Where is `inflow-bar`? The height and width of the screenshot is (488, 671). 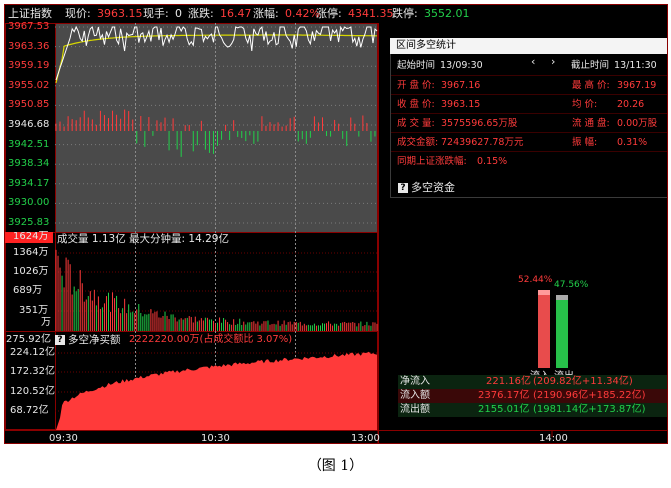
inflow-bar is located at coordinates (544, 329).